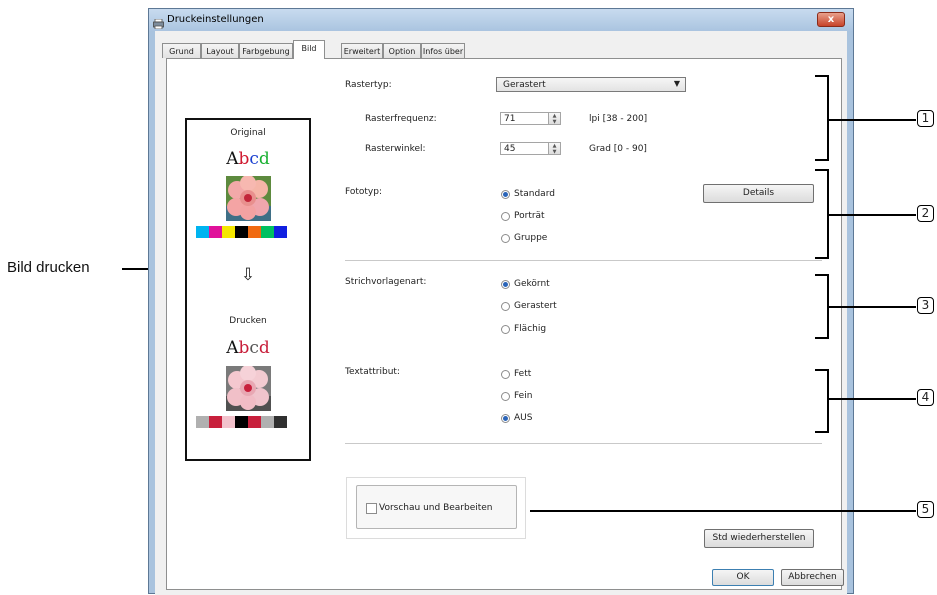 This screenshot has height=595, width=937. Describe the element at coordinates (524, 85) in the screenshot. I see `rastertyp-value: Gerastert` at that location.